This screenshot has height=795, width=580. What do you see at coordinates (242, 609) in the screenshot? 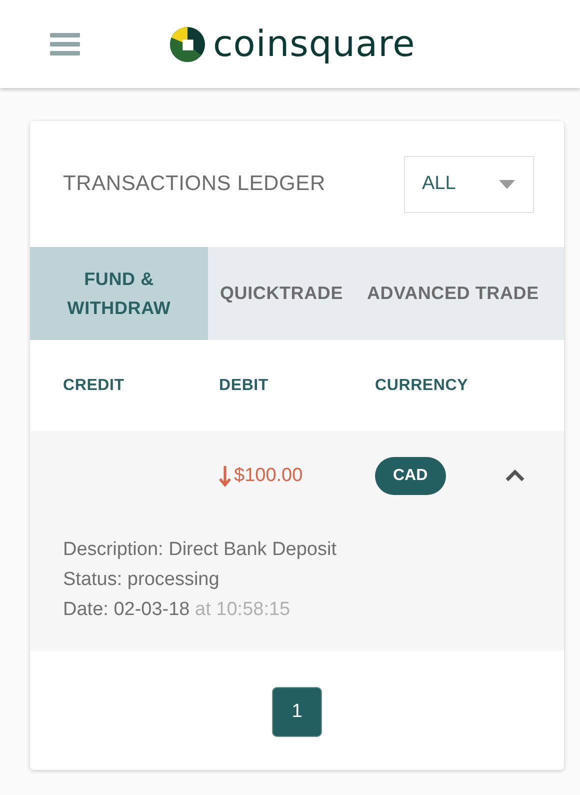
I see `time-text: at 10:58:15` at bounding box center [242, 609].